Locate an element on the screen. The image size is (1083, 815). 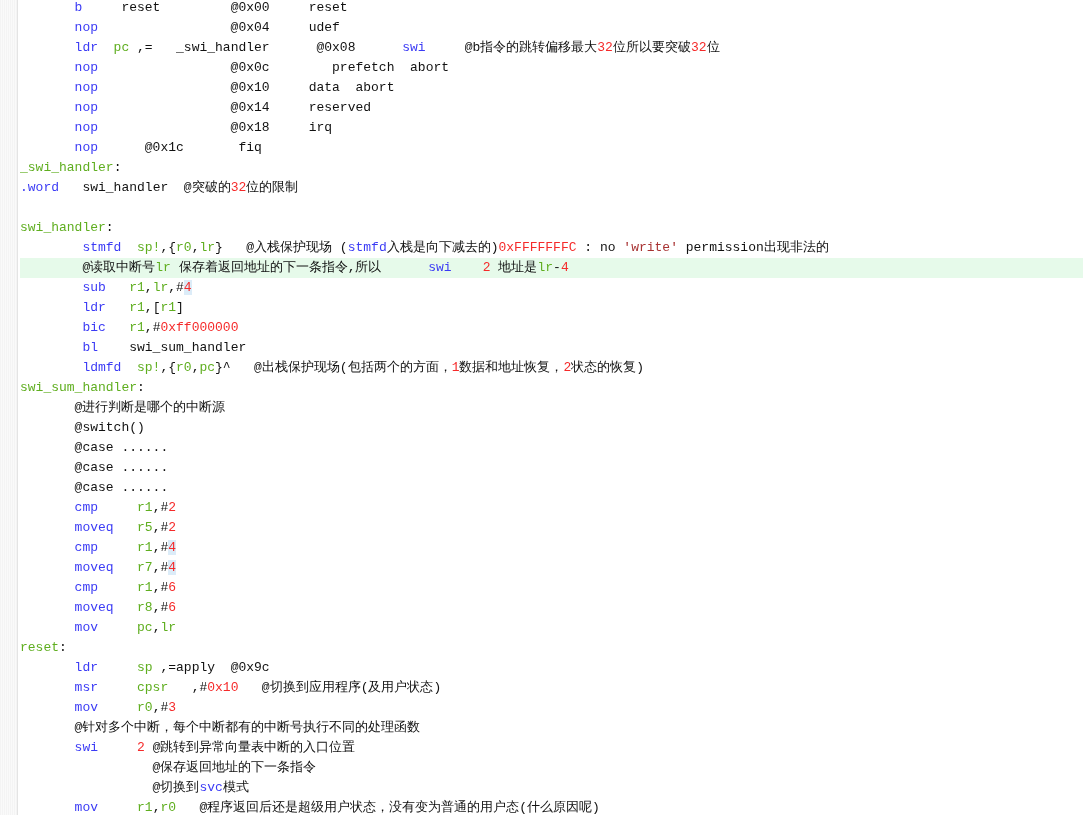
code-line: nop @0x04 udef is located at coordinates (207, 28).